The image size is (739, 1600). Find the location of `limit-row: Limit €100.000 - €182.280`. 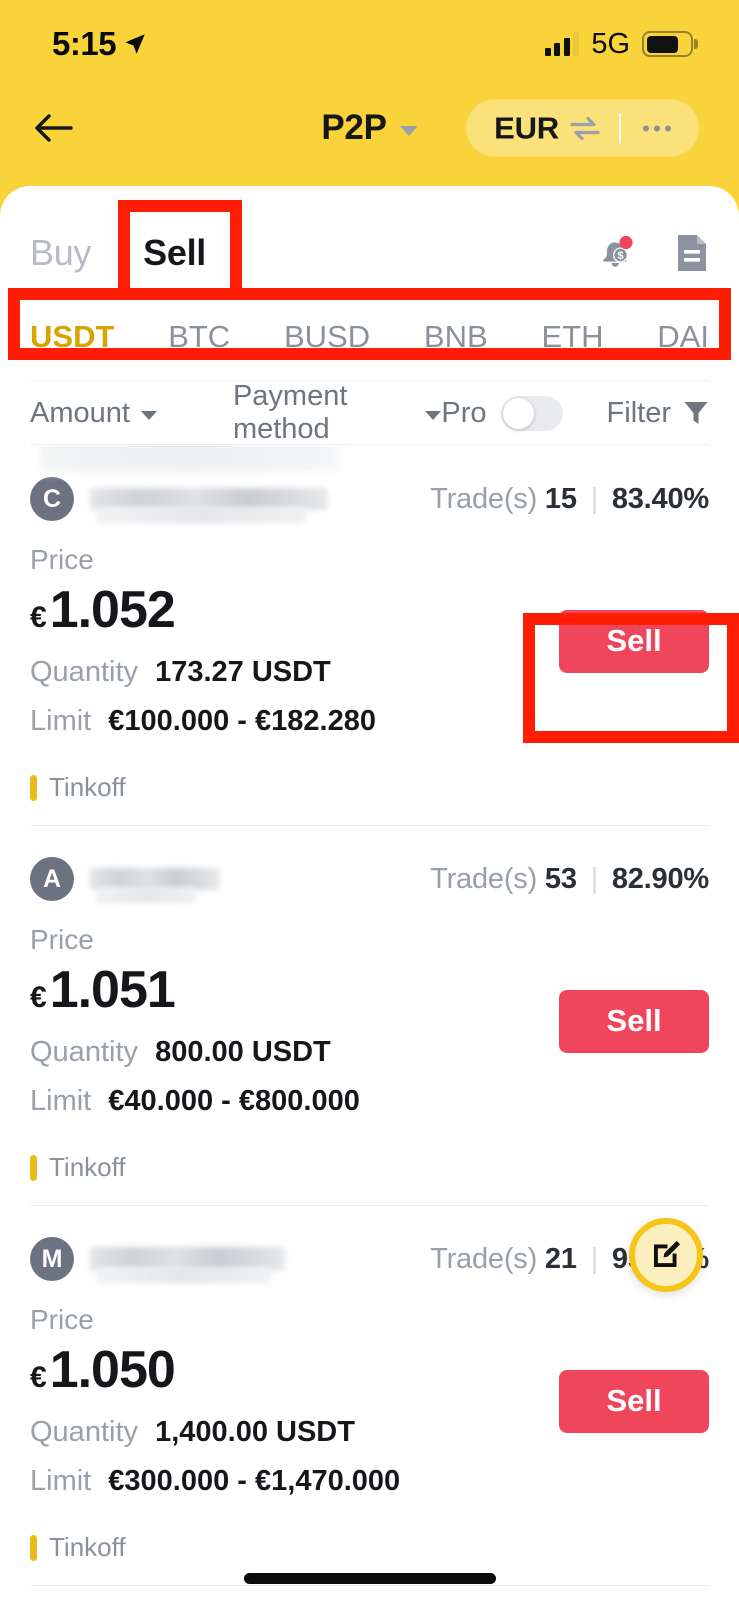

limit-row: Limit €100.000 - €182.280 is located at coordinates (269, 721).